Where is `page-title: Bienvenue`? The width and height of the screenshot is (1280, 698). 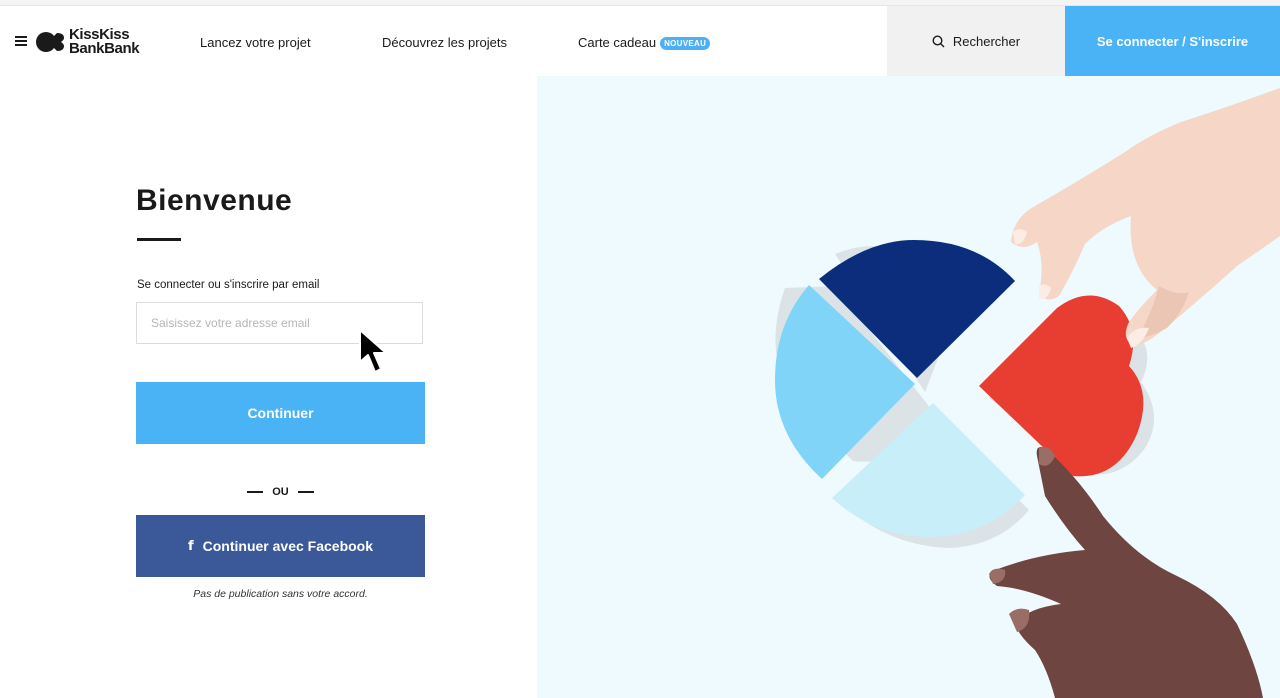
page-title: Bienvenue is located at coordinates (214, 200).